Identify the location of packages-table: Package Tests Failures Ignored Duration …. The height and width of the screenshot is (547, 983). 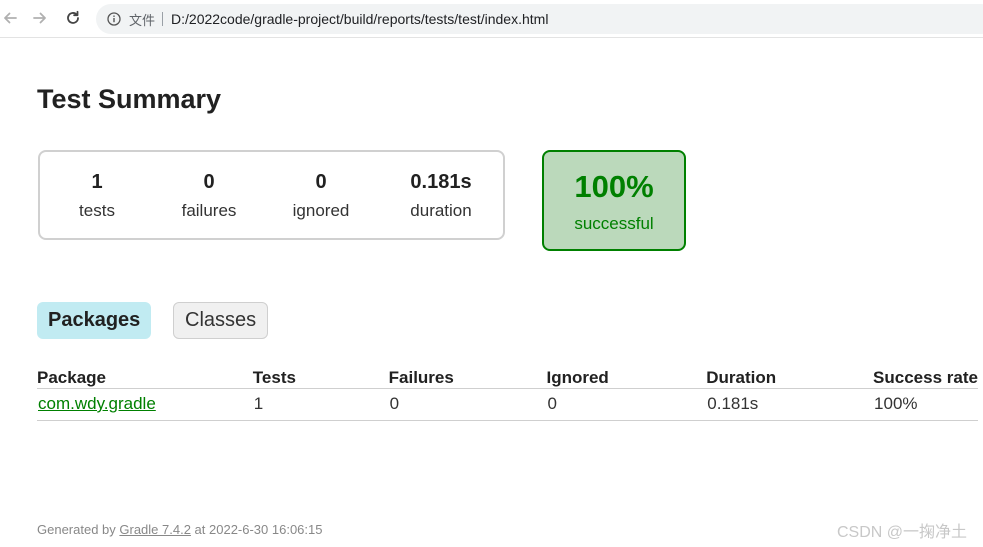
(507, 393).